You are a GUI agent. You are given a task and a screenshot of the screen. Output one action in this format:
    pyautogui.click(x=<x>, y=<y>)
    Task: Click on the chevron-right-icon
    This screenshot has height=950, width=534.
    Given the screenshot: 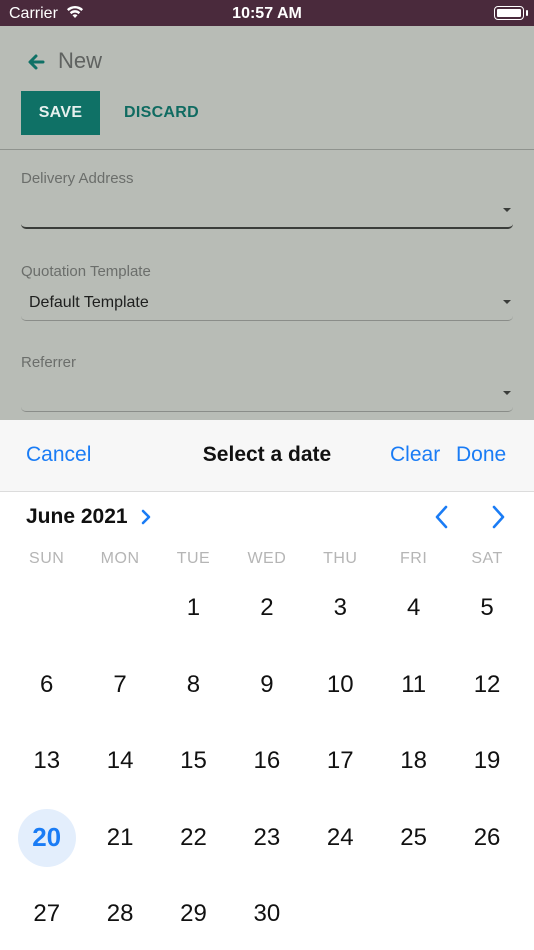 What is the action you would take?
    pyautogui.click(x=146, y=517)
    